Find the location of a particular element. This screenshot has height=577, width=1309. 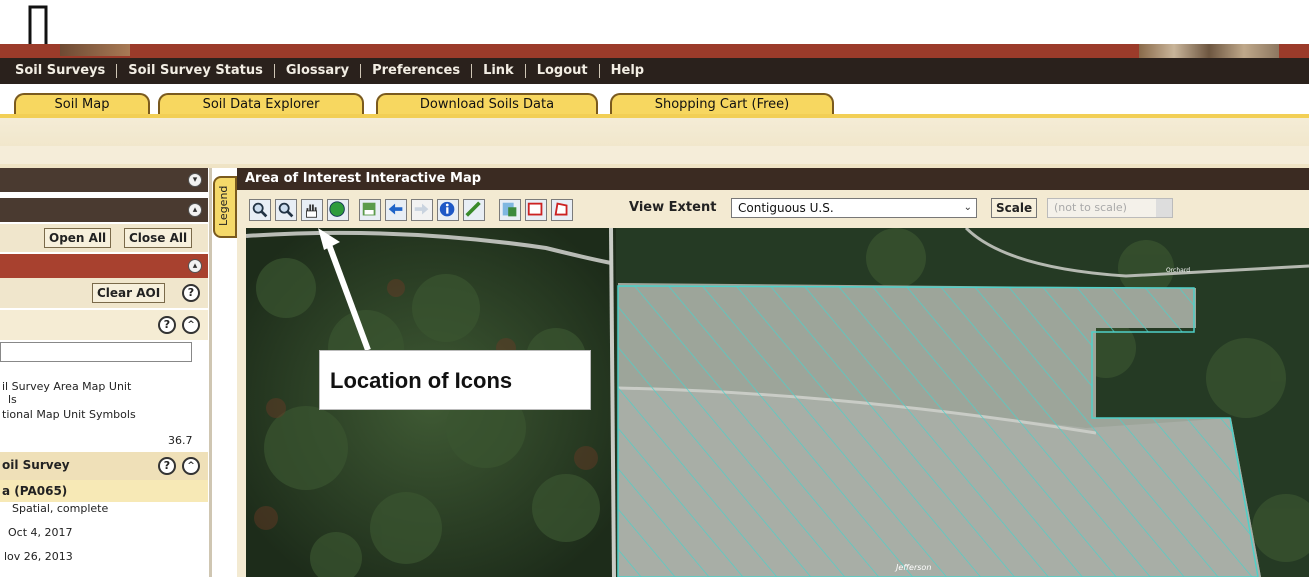

scale-button: Scale is located at coordinates (1014, 208).